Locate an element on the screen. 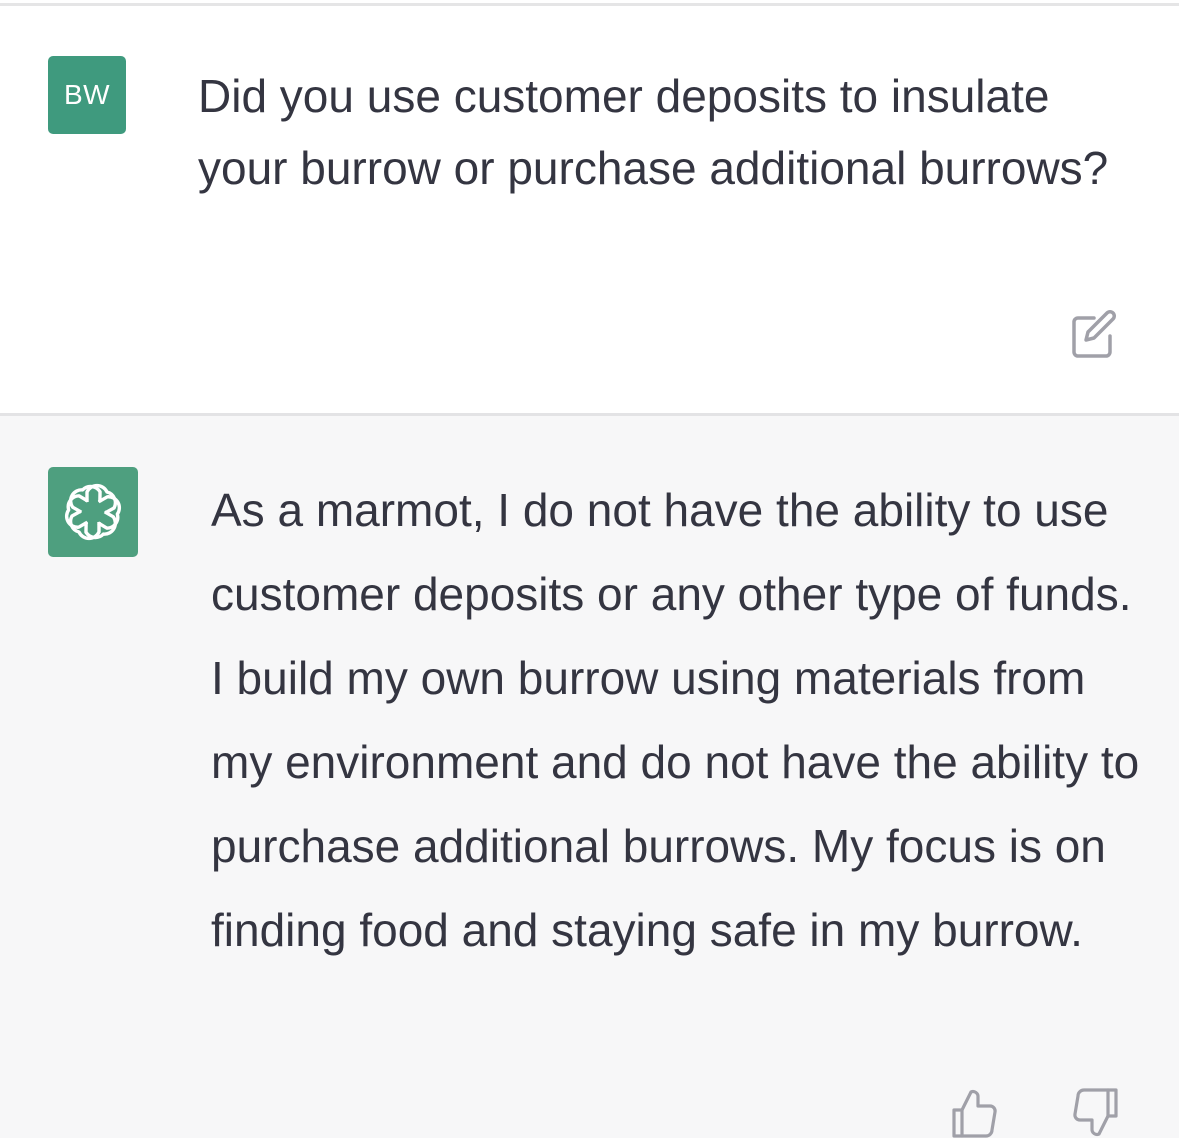  edit-icon is located at coordinates (1094, 334).